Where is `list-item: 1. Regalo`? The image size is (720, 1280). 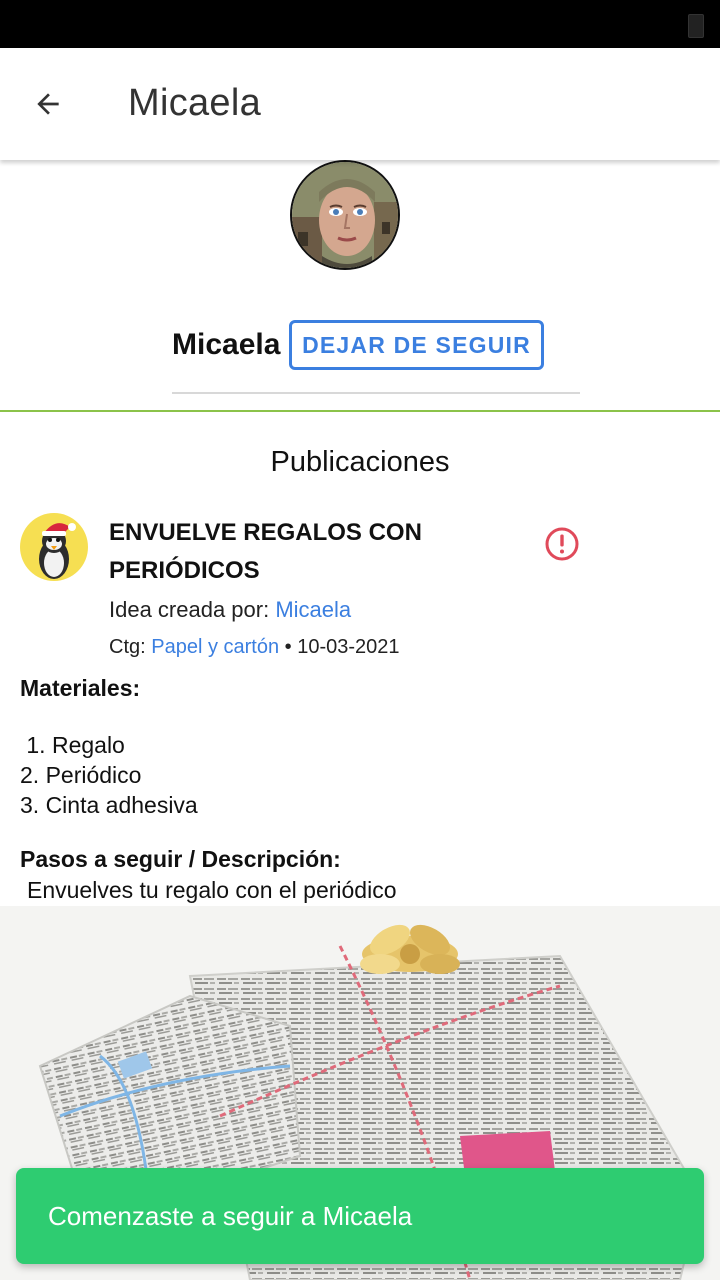
list-item: 1. Regalo is located at coordinates (72, 745).